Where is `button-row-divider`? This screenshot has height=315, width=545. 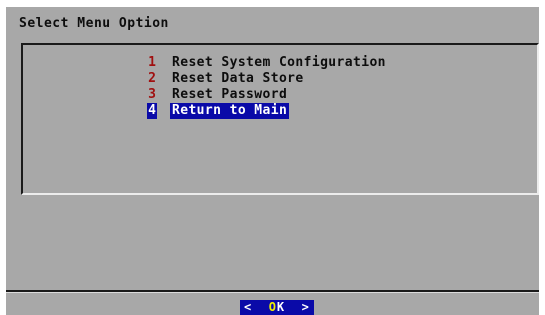 button-row-divider is located at coordinates (272, 291).